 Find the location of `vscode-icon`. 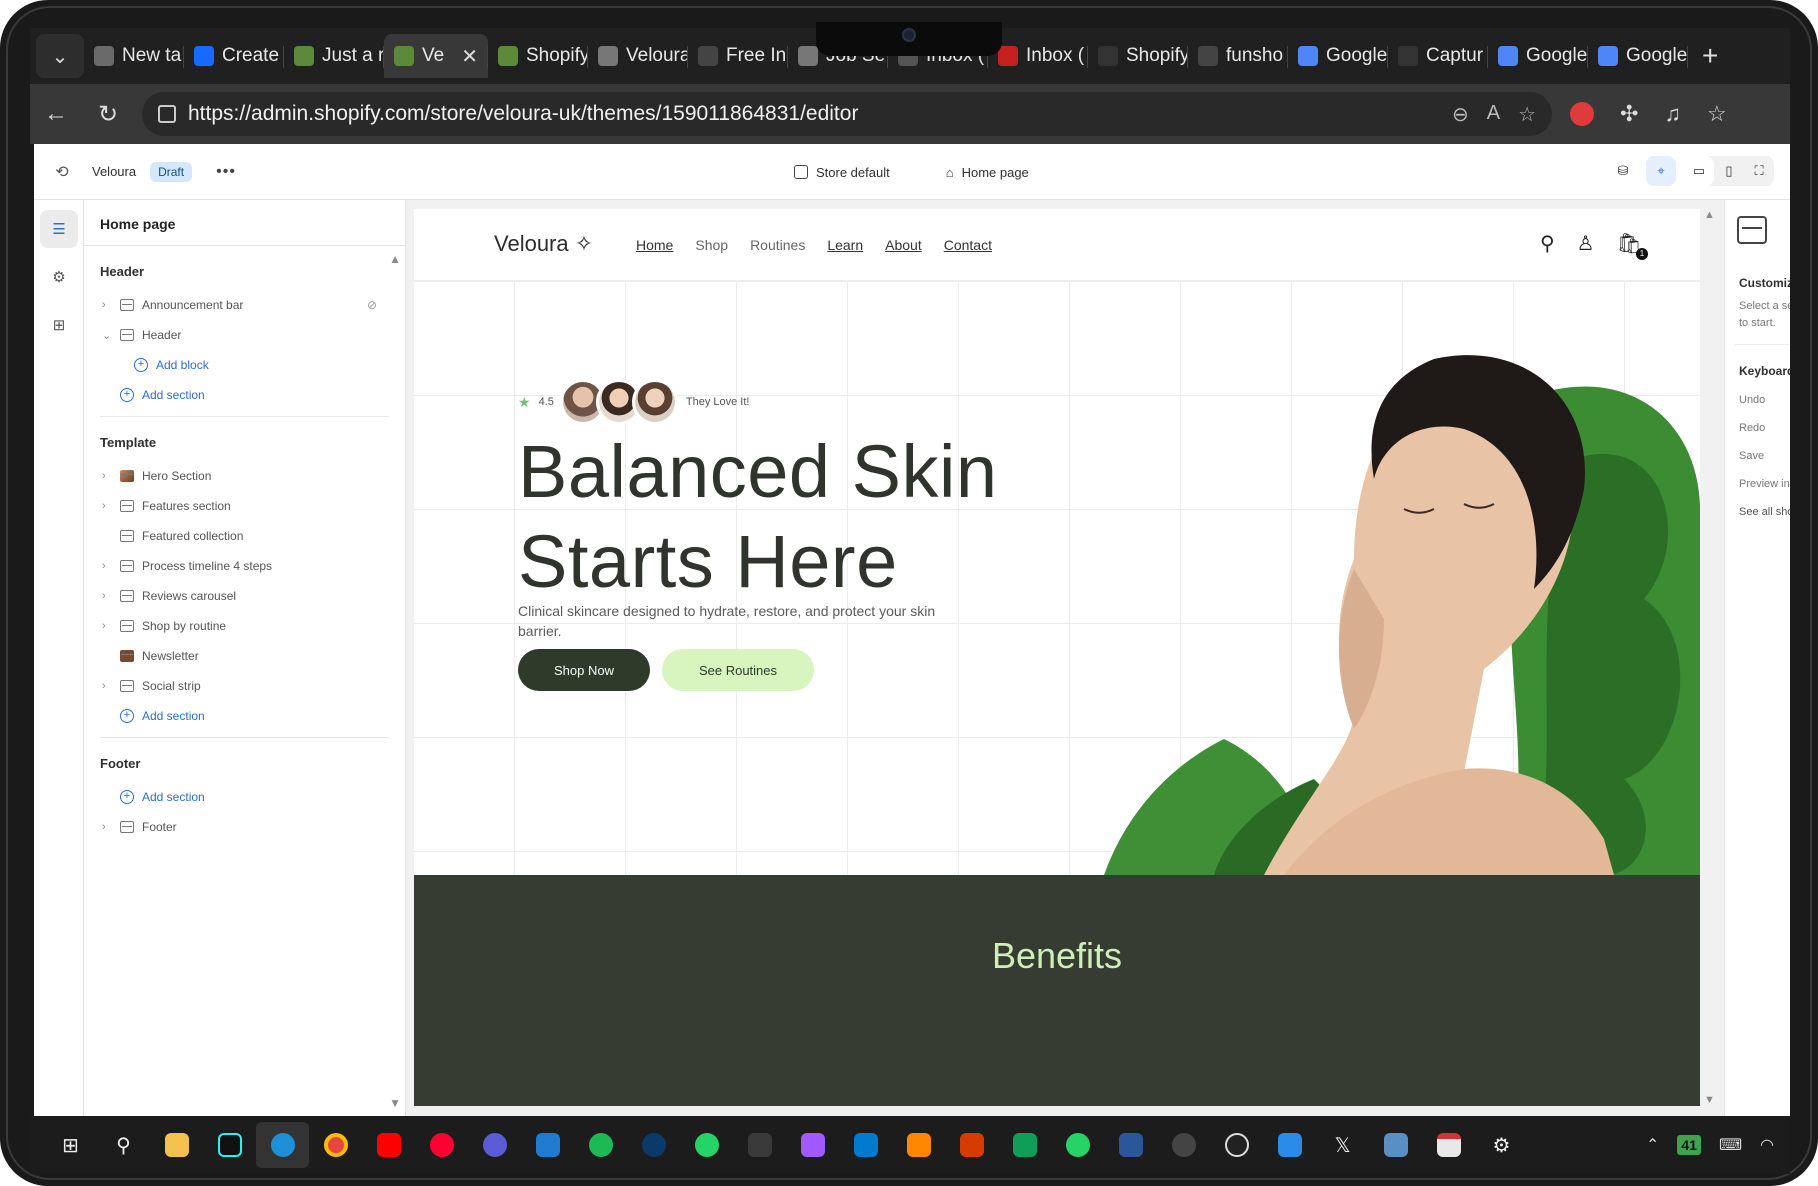

vscode-icon is located at coordinates (865, 1145).